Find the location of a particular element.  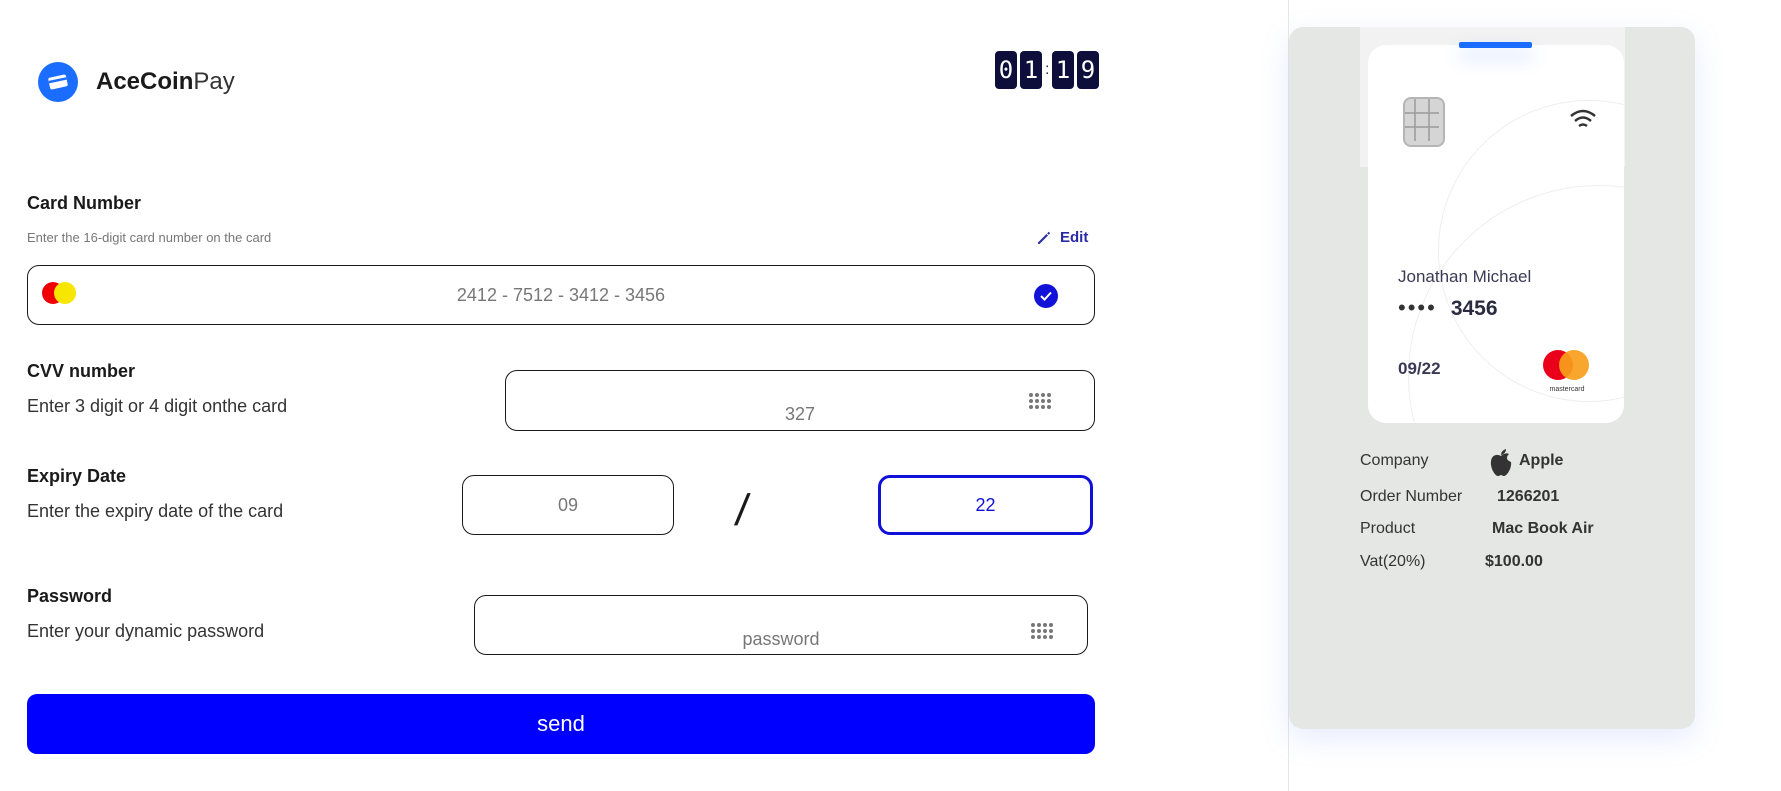

product-value: Mac Book Air is located at coordinates (1543, 528).